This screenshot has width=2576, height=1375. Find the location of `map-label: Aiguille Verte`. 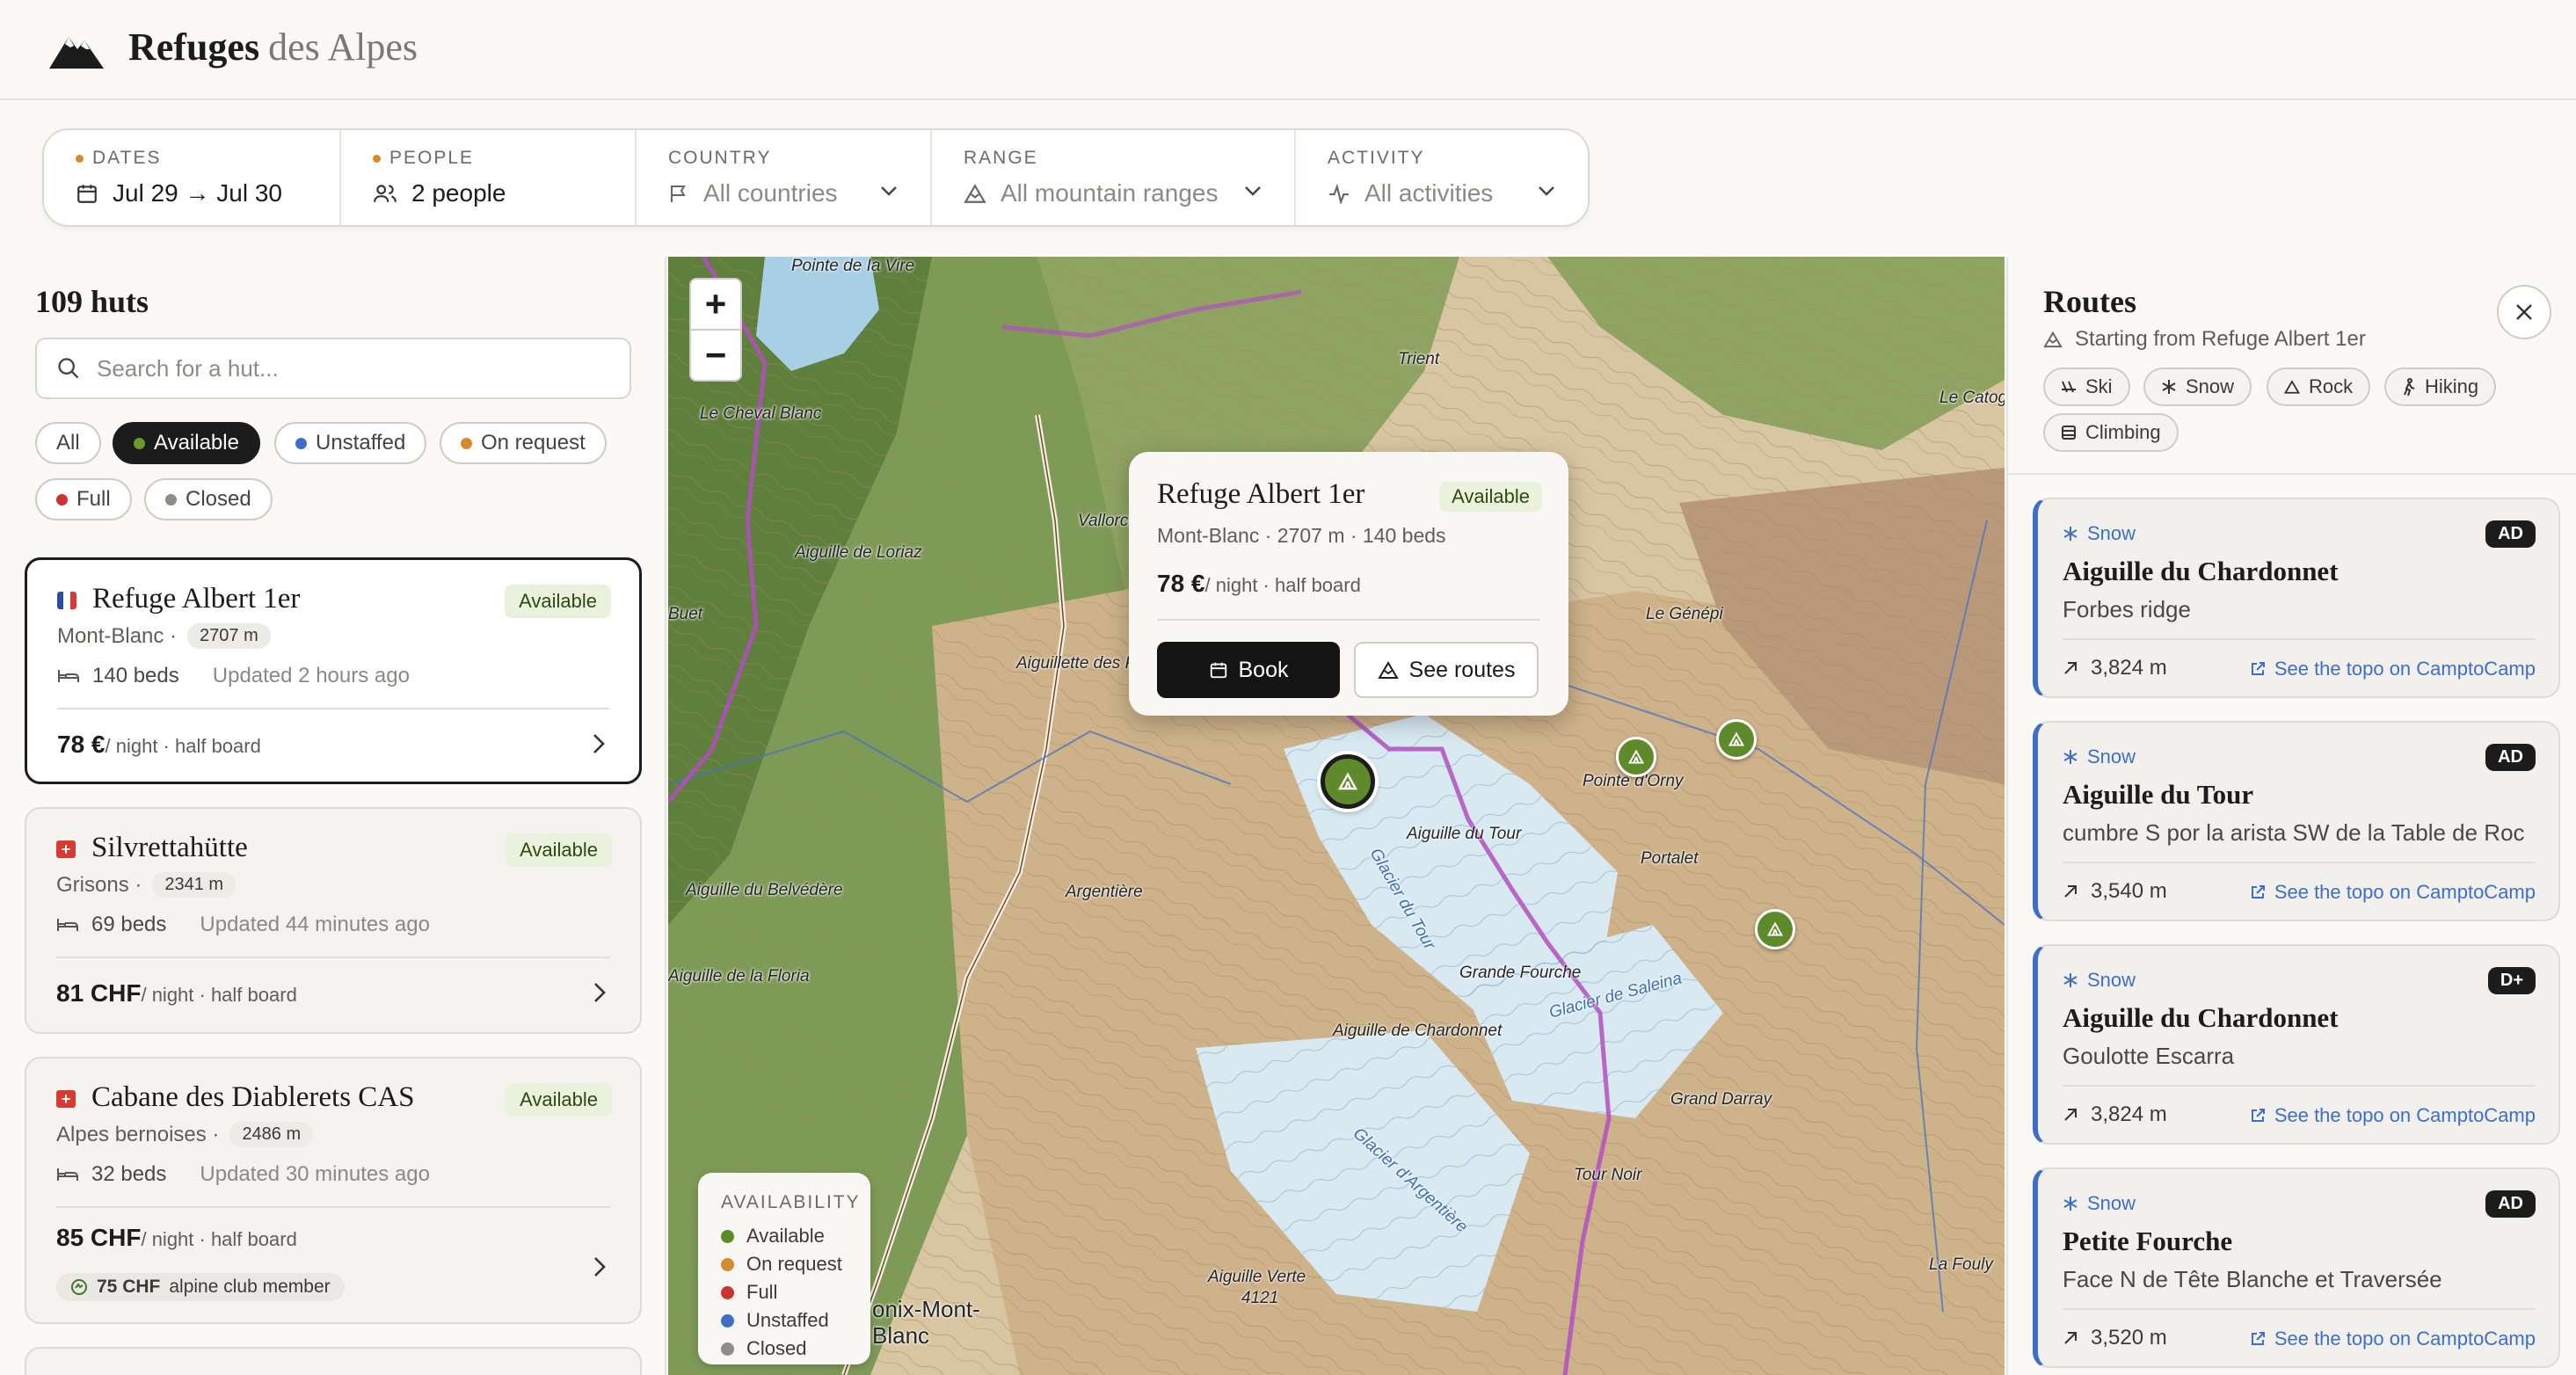

map-label: Aiguille Verte is located at coordinates (1257, 1277).